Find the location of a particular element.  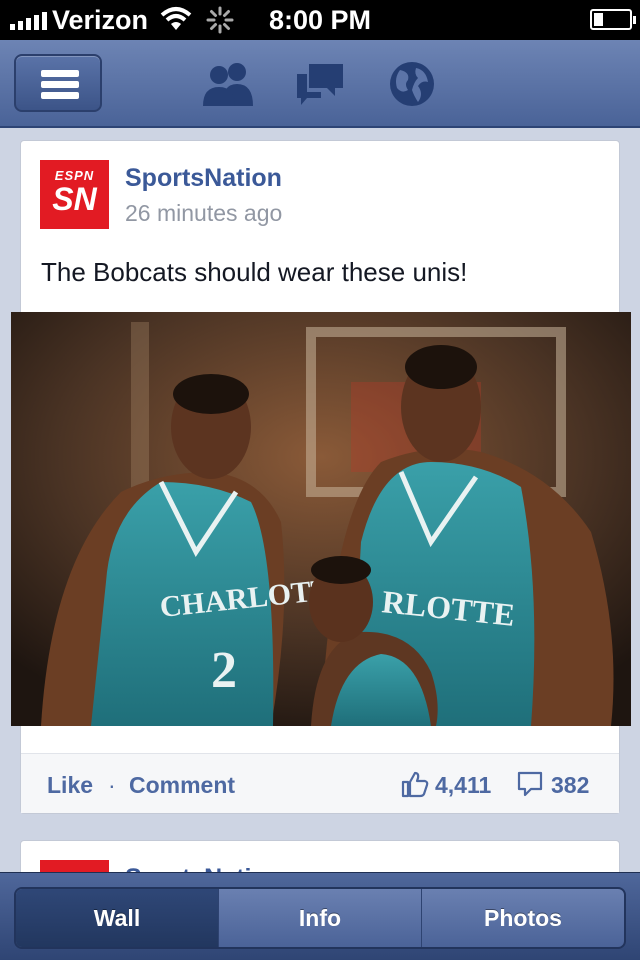

bottom-tab-bar: Wall Info Photos is located at coordinates (320, 916).